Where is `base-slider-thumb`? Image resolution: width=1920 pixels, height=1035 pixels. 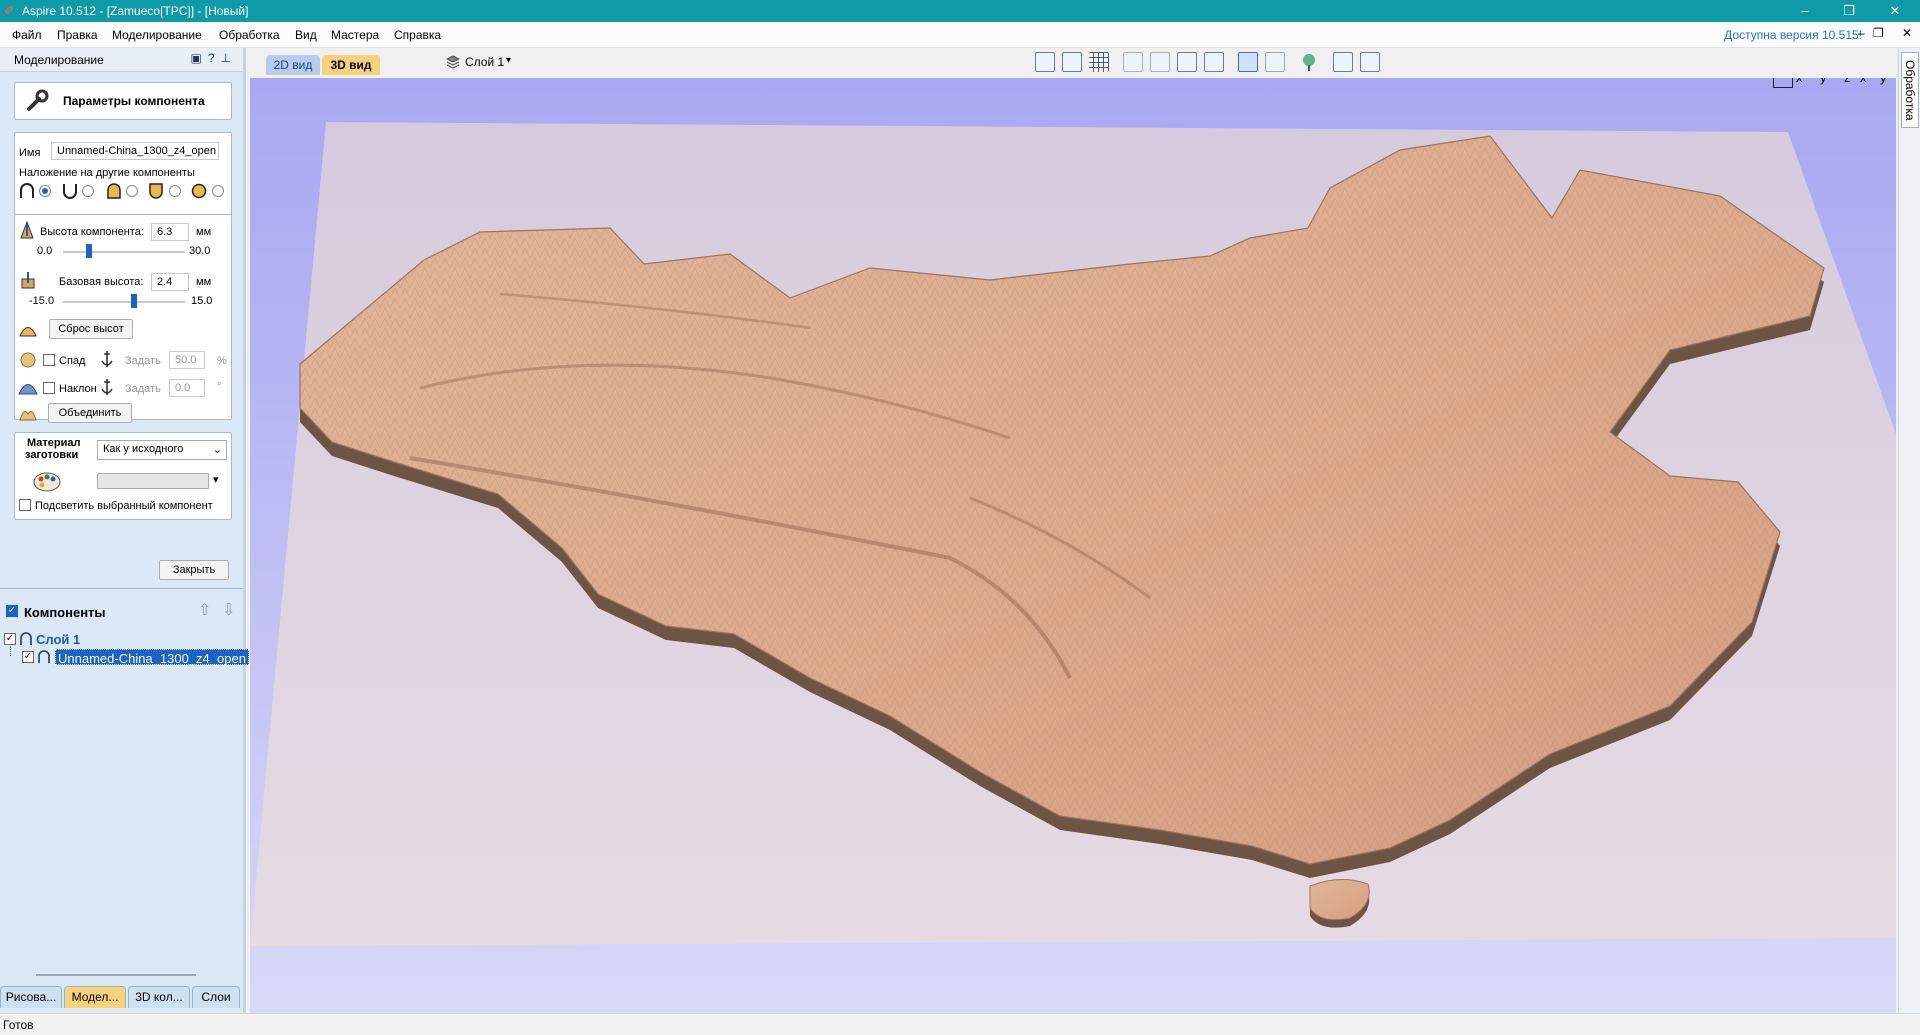
base-slider-thumb is located at coordinates (133, 301).